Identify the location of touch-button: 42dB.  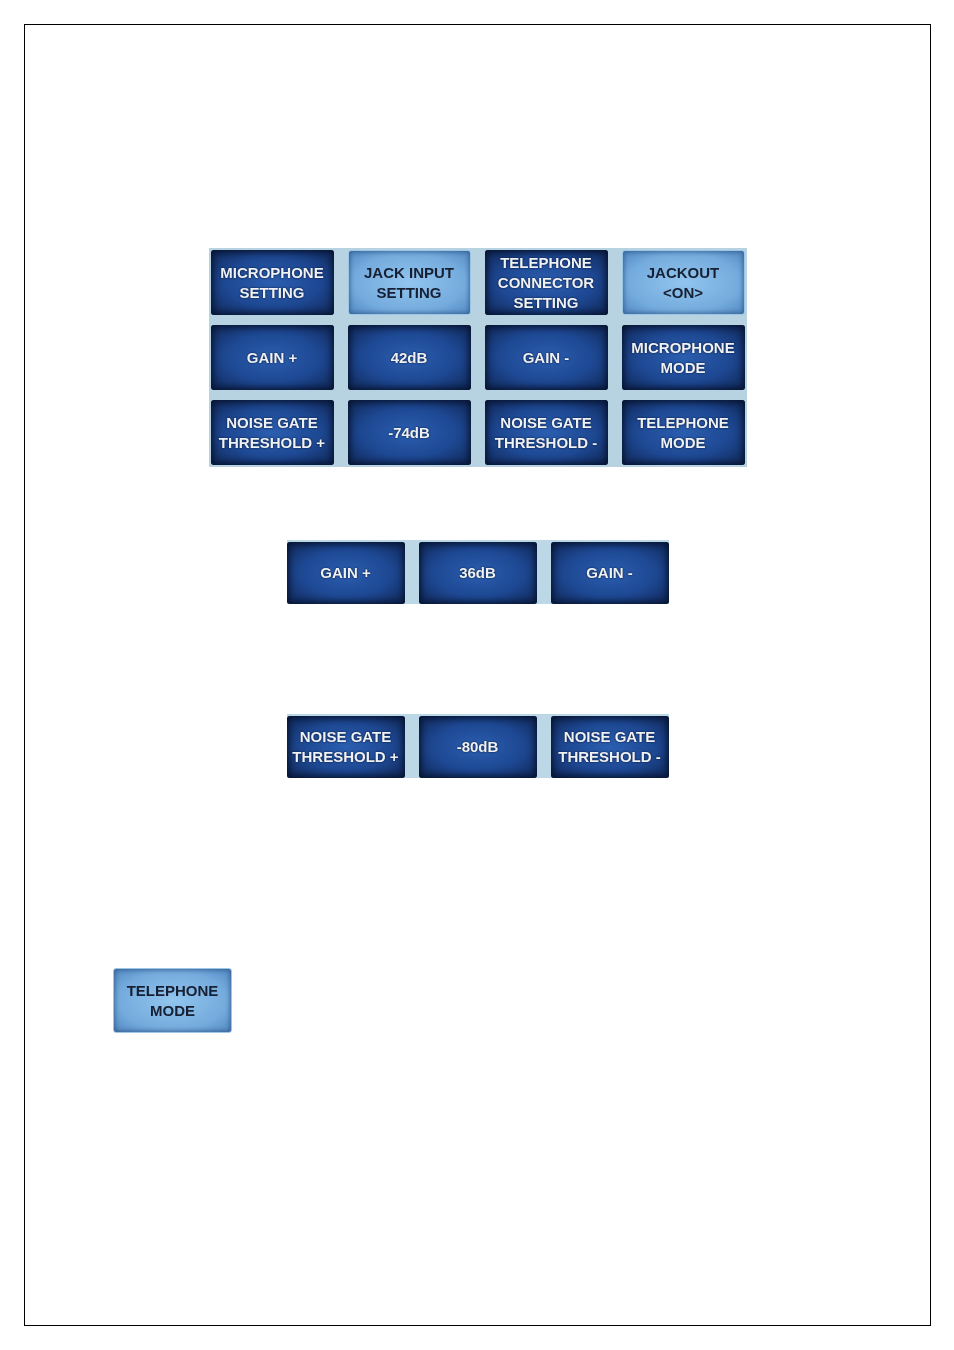
(409, 357).